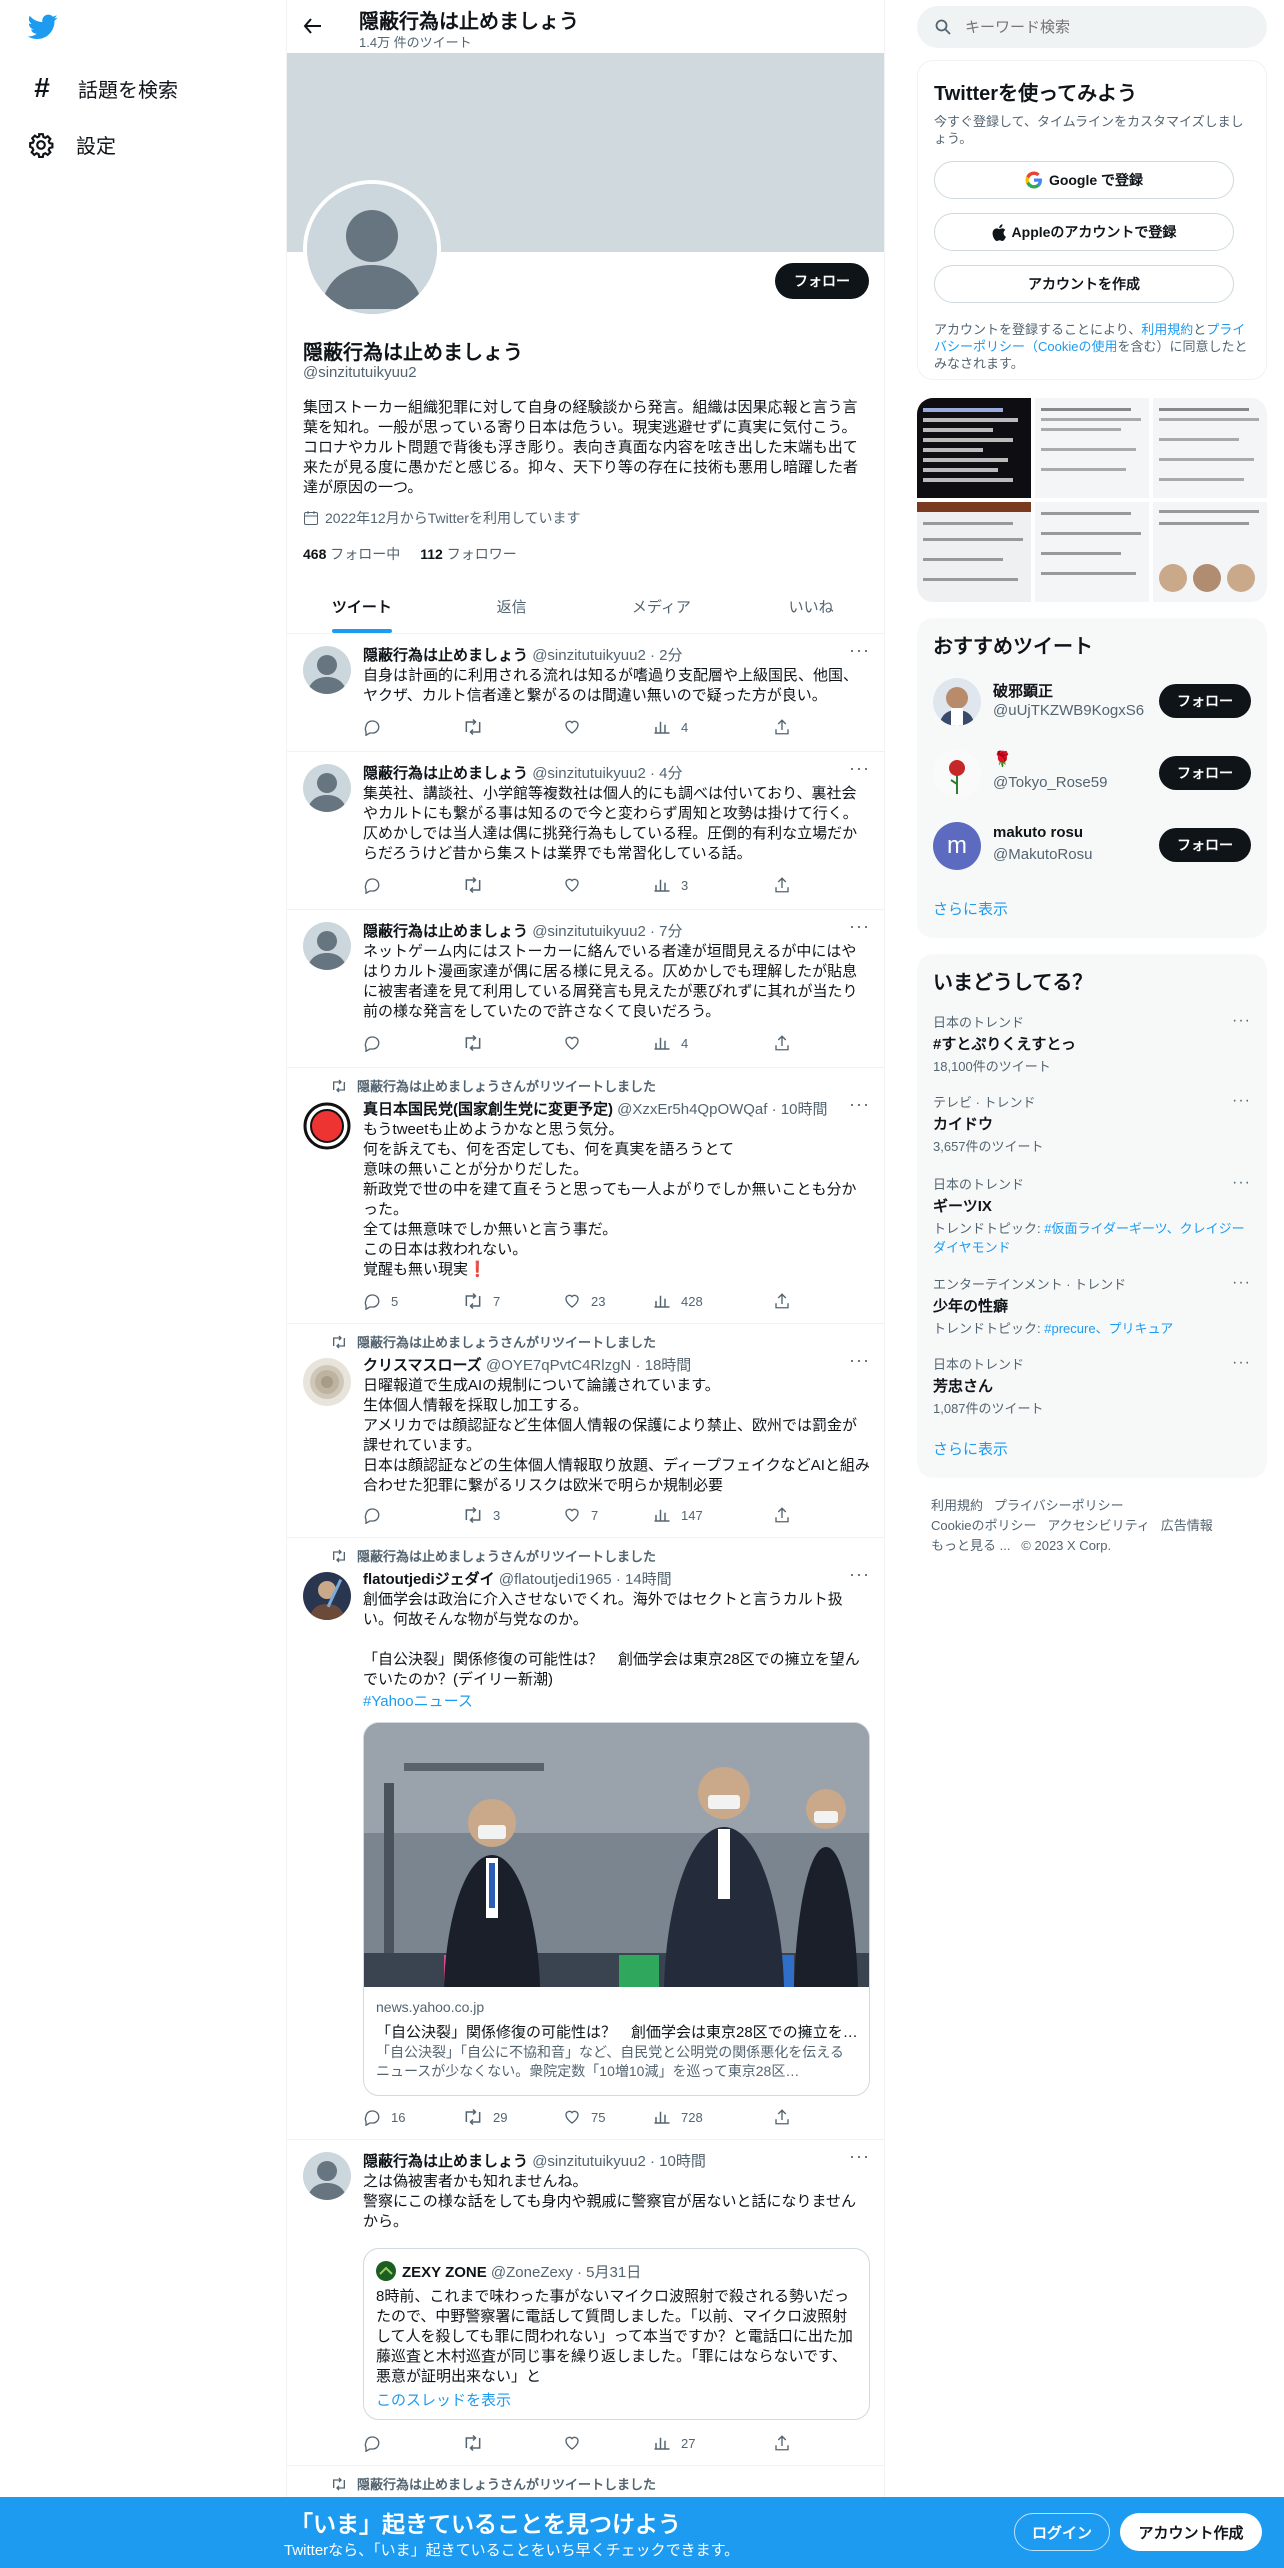 This screenshot has width=1284, height=2568. What do you see at coordinates (481, 1301) in the screenshot?
I see `retweet-button: 7` at bounding box center [481, 1301].